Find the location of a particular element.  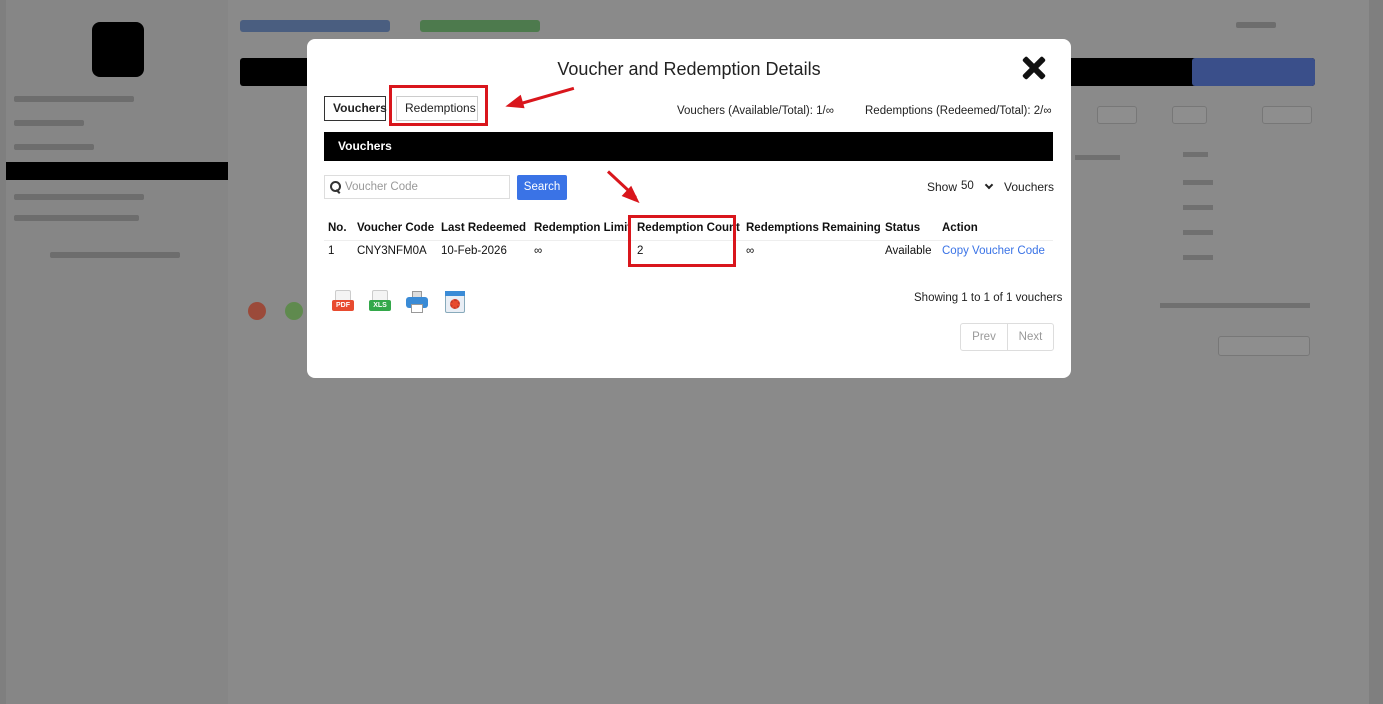

column-header-status: Status is located at coordinates (903, 228).